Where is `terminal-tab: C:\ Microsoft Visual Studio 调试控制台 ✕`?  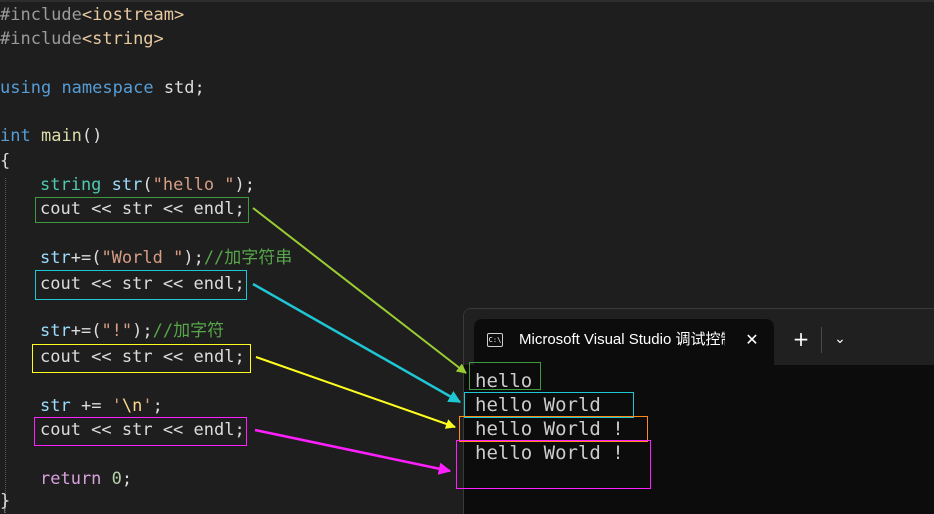
terminal-tab: C:\ Microsoft Visual Studio 调试控制台 ✕ is located at coordinates (624, 342).